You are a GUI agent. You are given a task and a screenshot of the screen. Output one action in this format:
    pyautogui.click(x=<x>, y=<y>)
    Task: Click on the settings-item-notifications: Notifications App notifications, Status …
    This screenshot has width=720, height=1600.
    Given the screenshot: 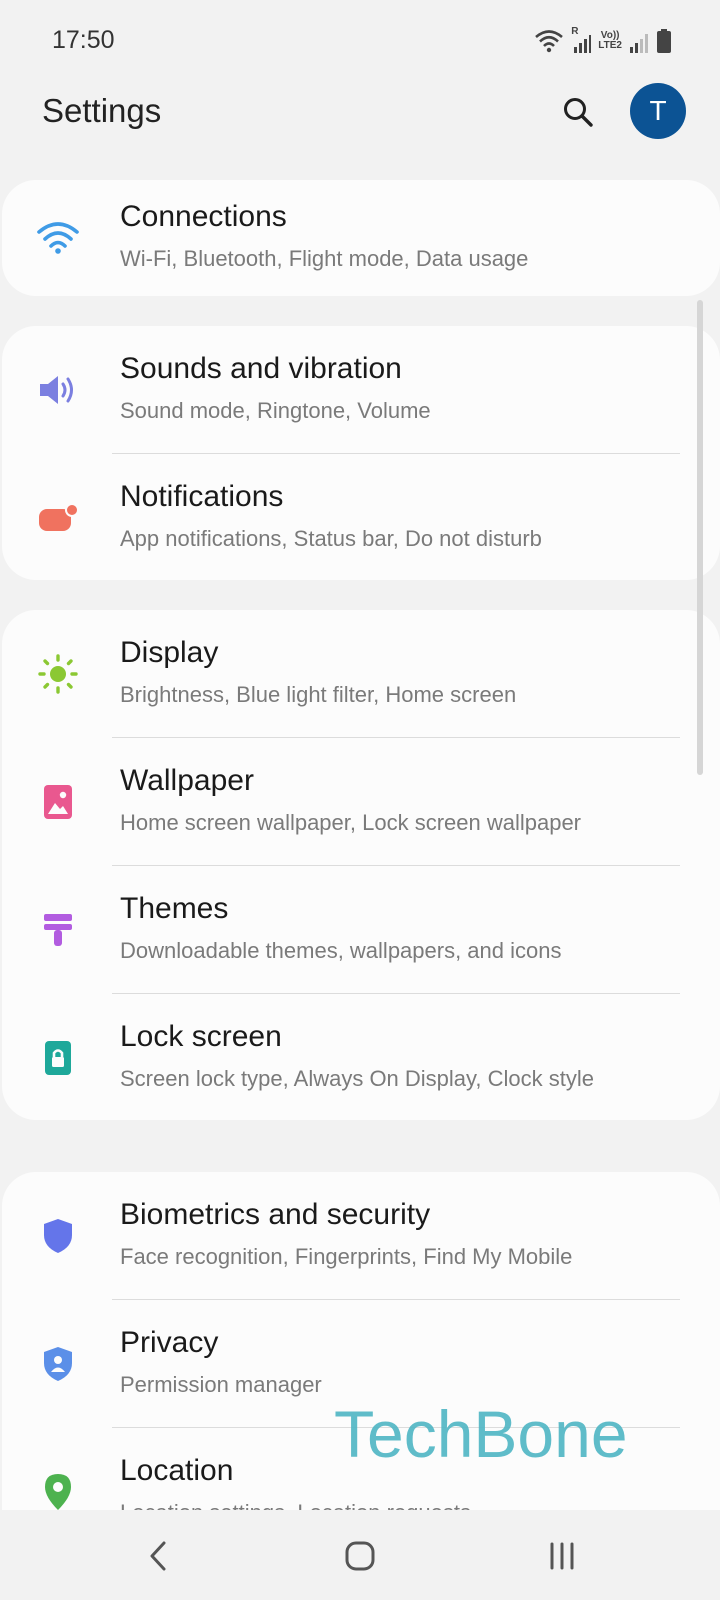 What is the action you would take?
    pyautogui.click(x=361, y=518)
    